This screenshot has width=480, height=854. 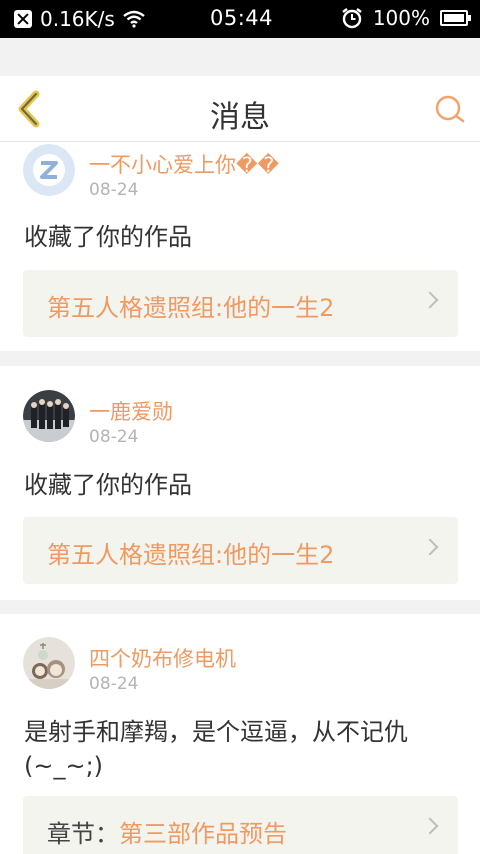 I want to click on username: 一不小心爱上你��, so click(x=184, y=164).